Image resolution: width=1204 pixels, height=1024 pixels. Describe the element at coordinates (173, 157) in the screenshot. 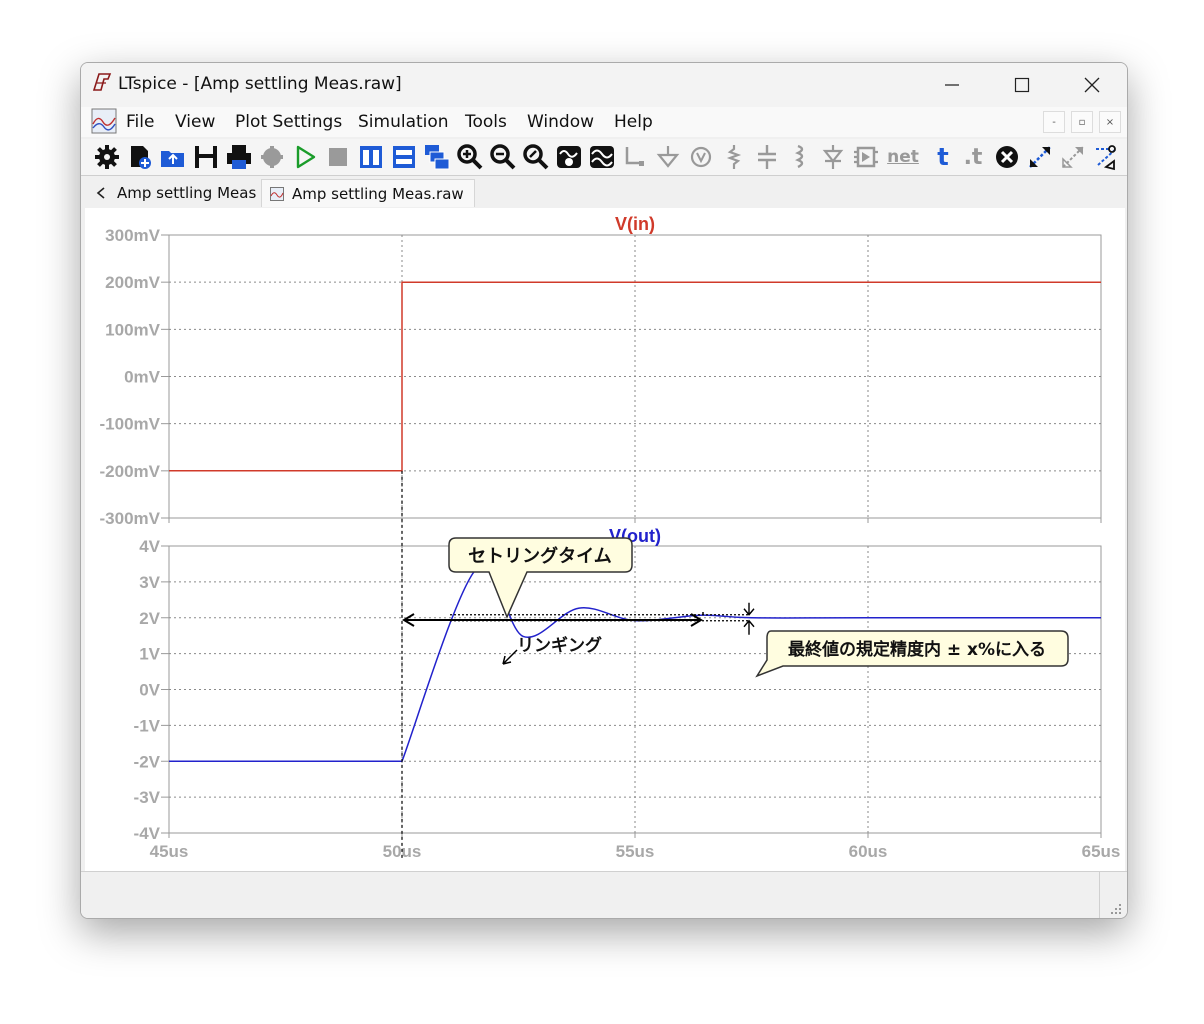

I see `open-icon` at that location.